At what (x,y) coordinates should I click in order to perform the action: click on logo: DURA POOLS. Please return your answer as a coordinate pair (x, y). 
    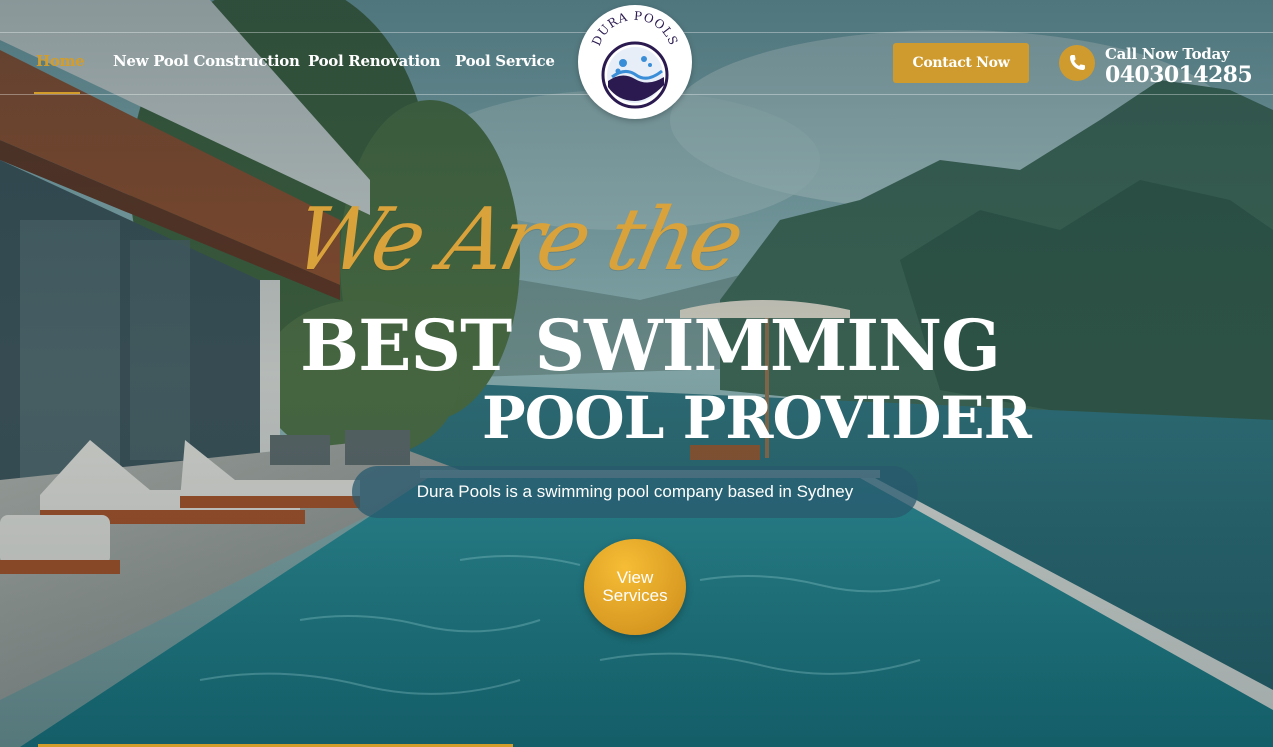
    Looking at the image, I should click on (635, 62).